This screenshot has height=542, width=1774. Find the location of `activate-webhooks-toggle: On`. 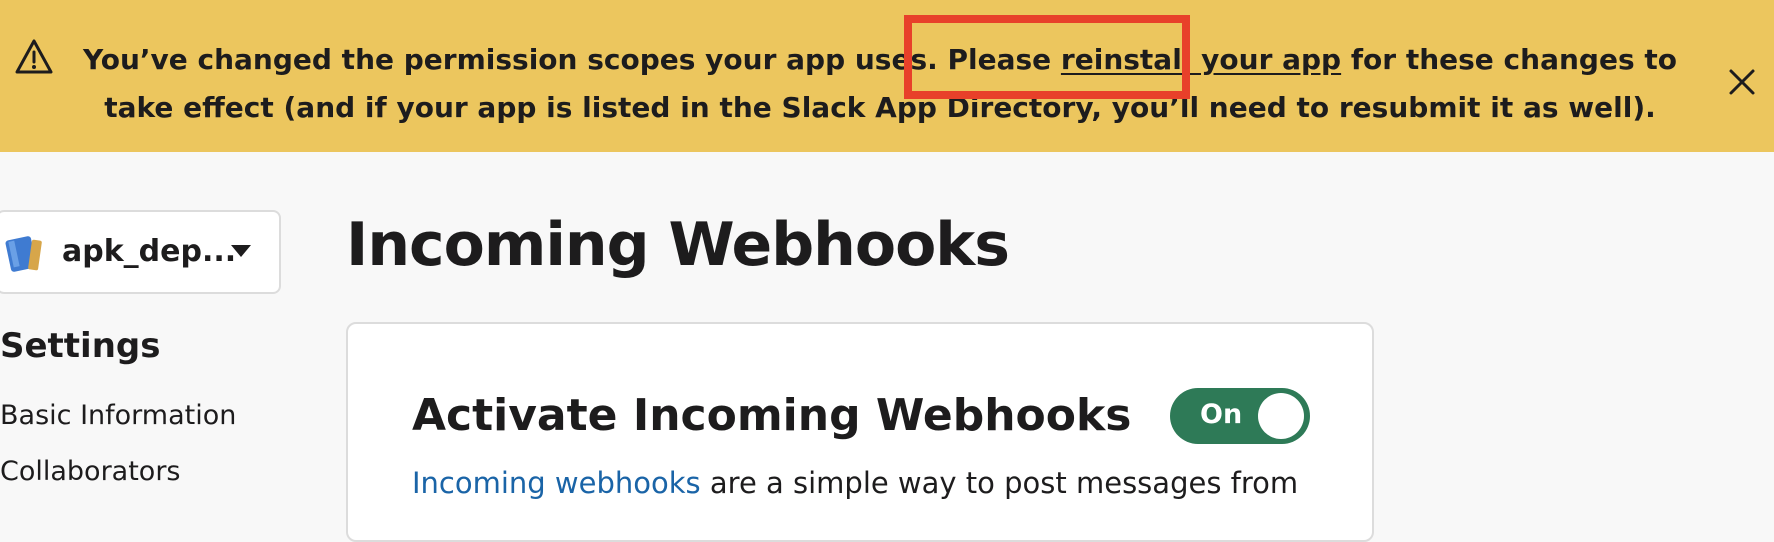

activate-webhooks-toggle: On is located at coordinates (1240, 416).